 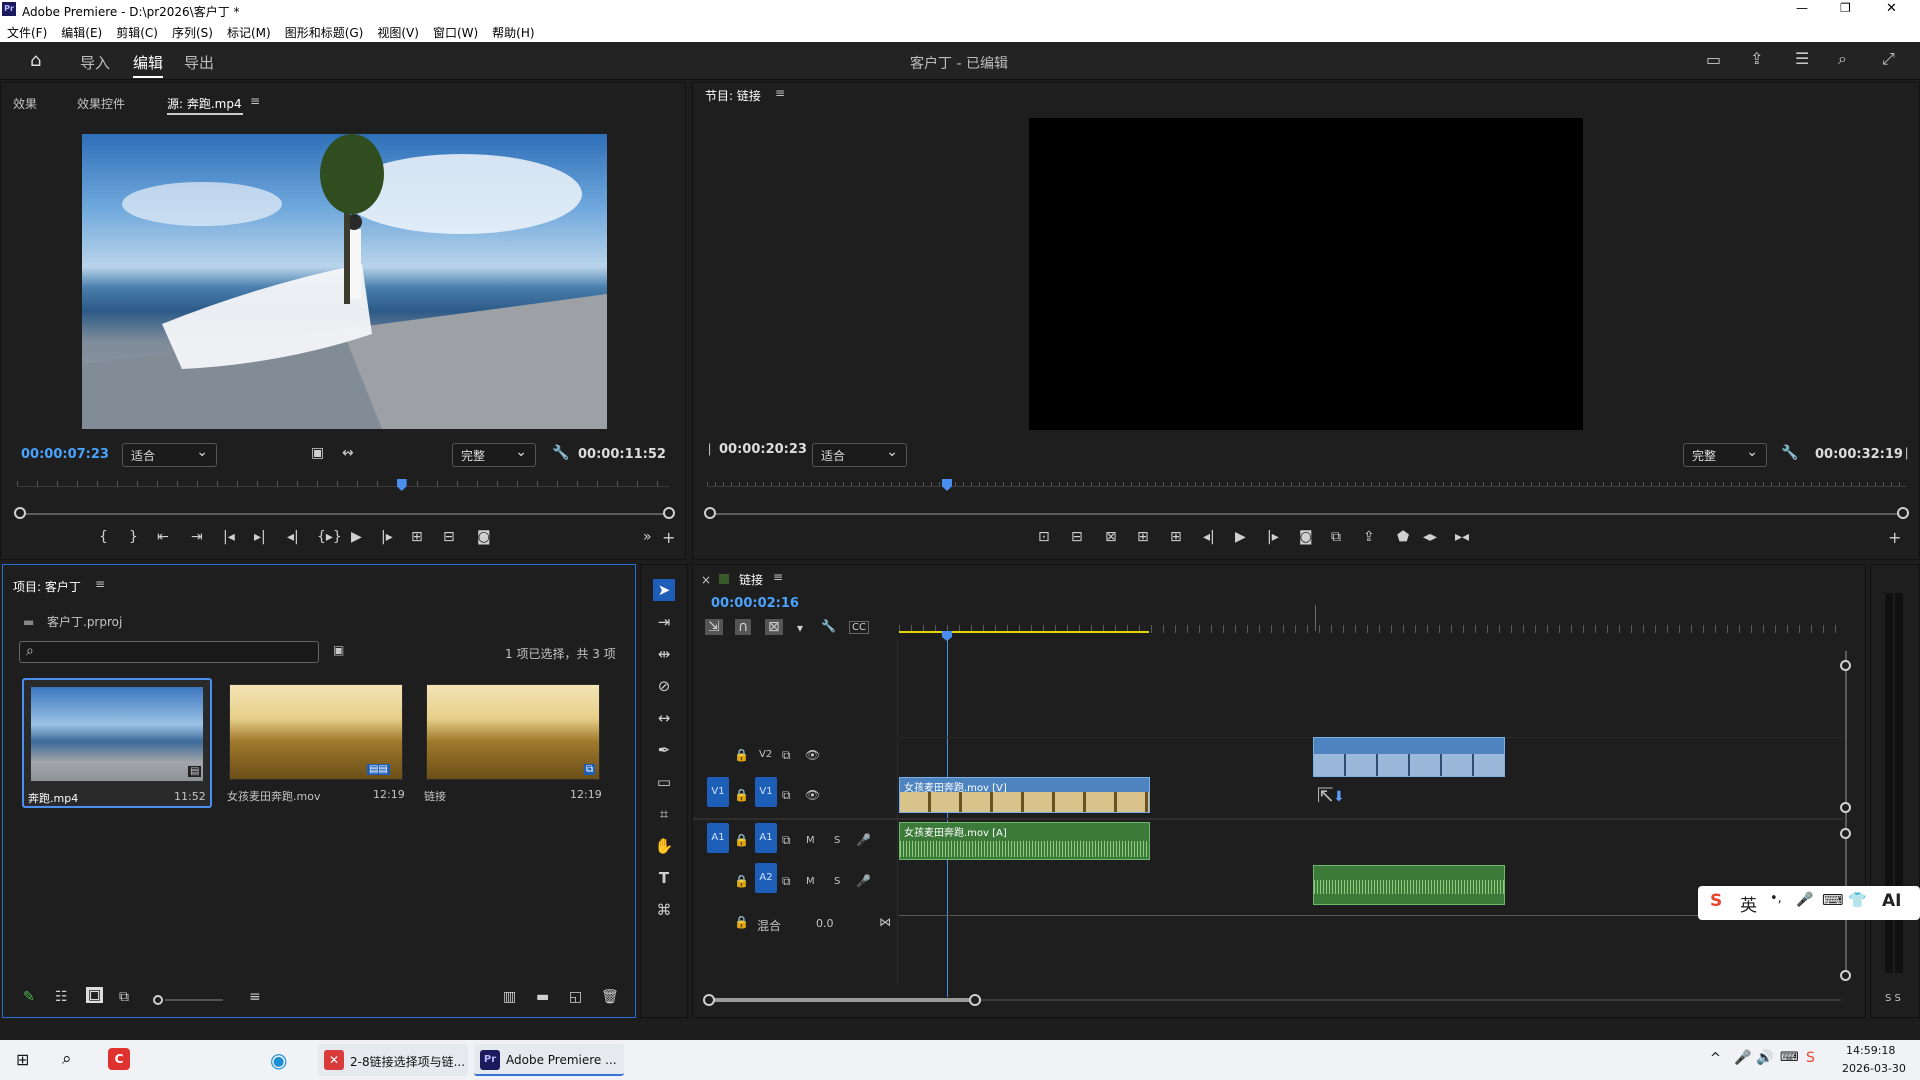 What do you see at coordinates (751, 579) in the screenshot?
I see `timeline-sequence-name: 链接` at bounding box center [751, 579].